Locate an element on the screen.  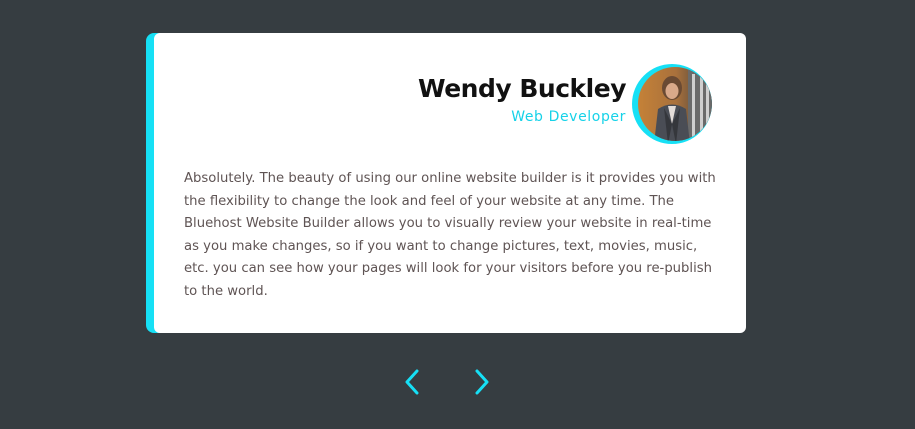
chevron-left-icon is located at coordinates (412, 382).